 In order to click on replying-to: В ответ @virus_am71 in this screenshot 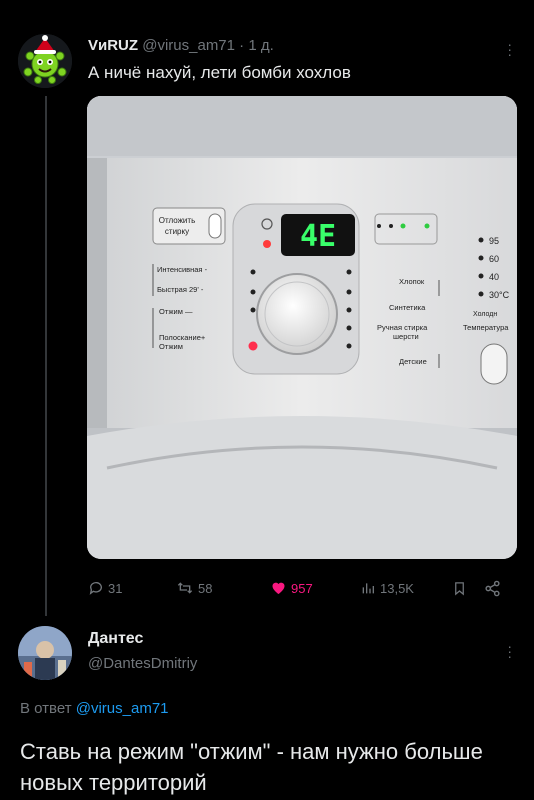, I will do `click(94, 708)`.